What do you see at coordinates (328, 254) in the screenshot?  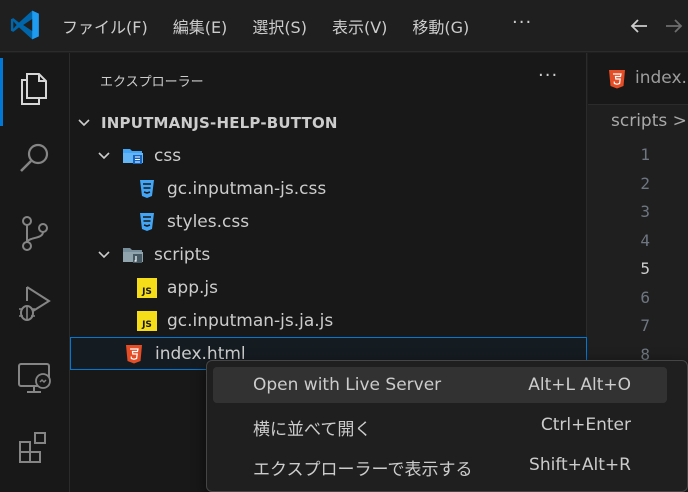 I see `tree-item-scripts-folder: scripts` at bounding box center [328, 254].